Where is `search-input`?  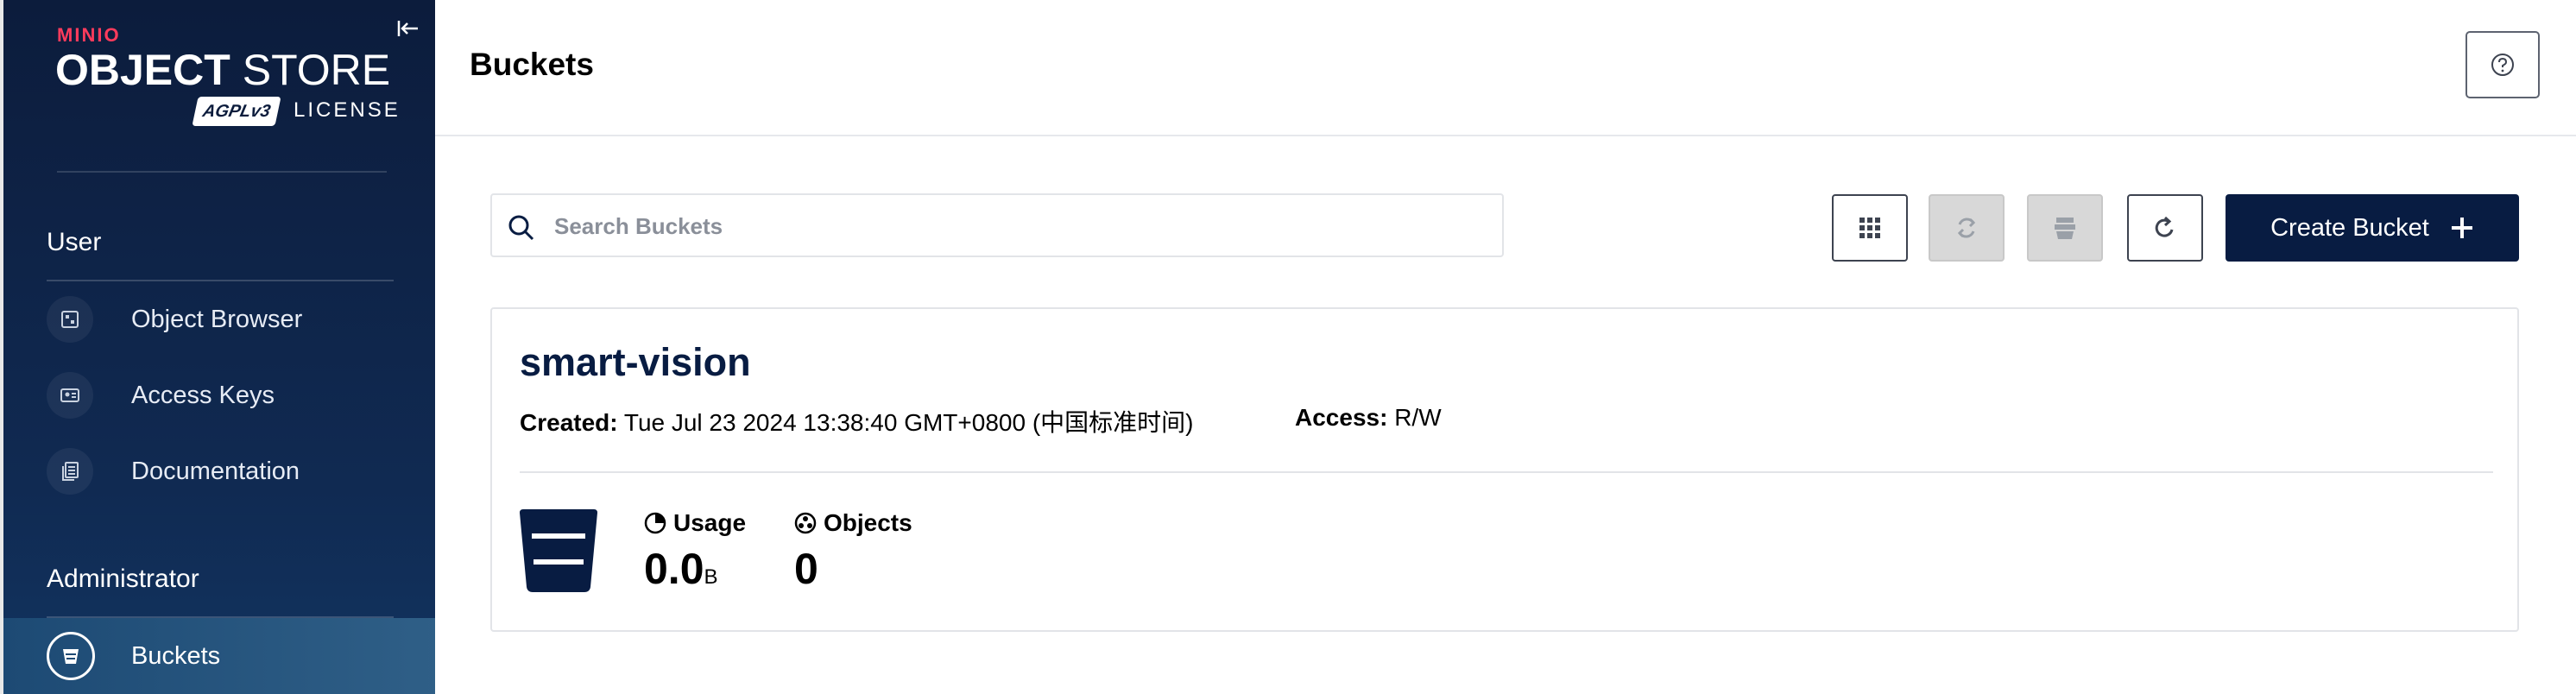 search-input is located at coordinates (1024, 226).